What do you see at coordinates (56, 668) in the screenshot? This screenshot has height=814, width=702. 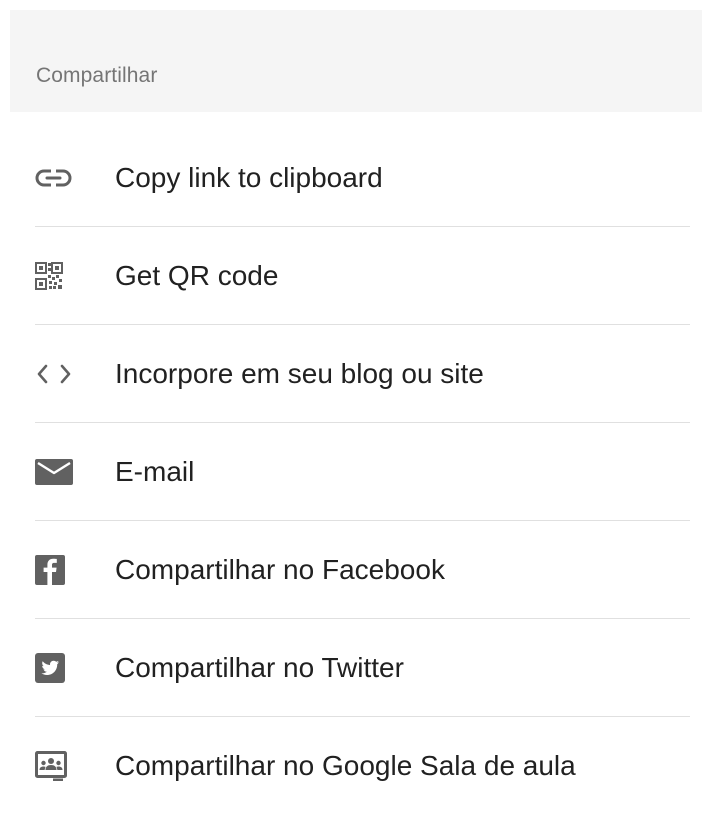 I see `twitter-icon` at bounding box center [56, 668].